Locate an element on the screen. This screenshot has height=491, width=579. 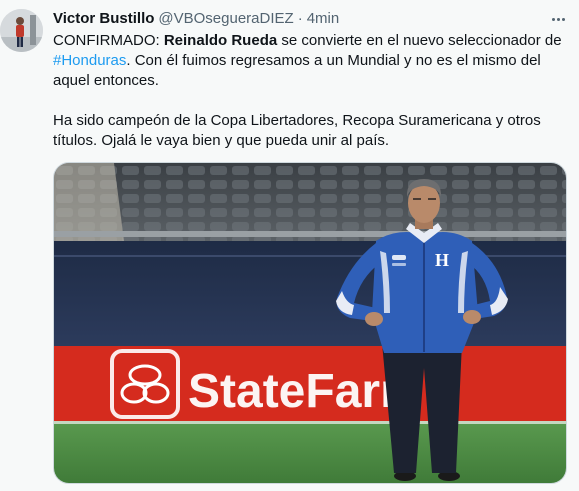
author-handle: @VBOsegueraDIEZ is located at coordinates (225, 19).